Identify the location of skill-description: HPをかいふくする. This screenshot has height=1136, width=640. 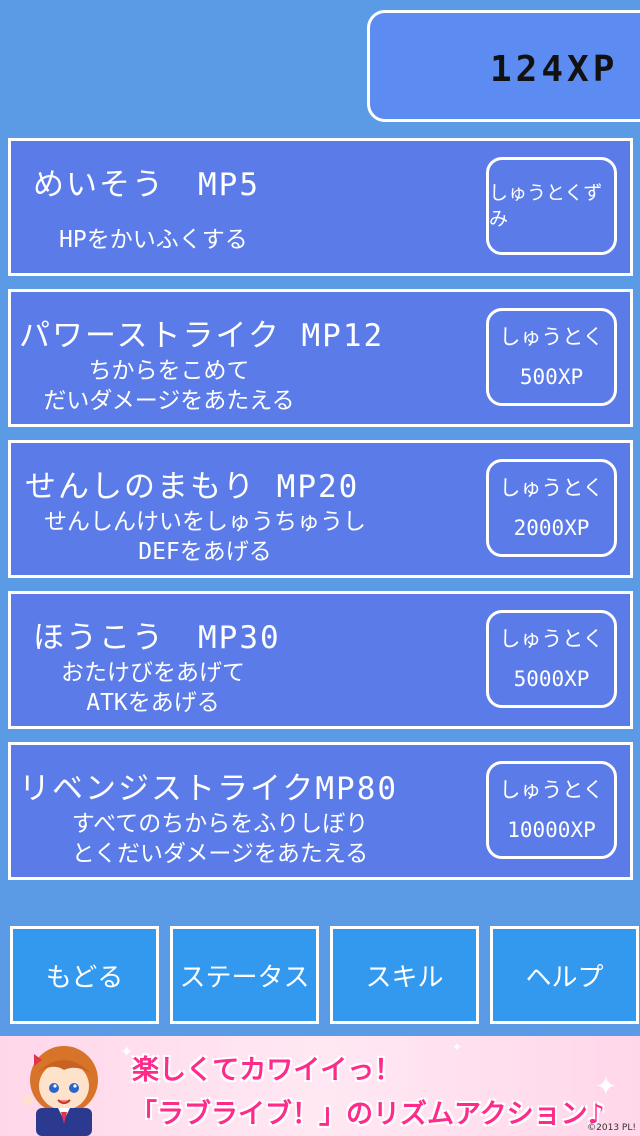
(153, 240).